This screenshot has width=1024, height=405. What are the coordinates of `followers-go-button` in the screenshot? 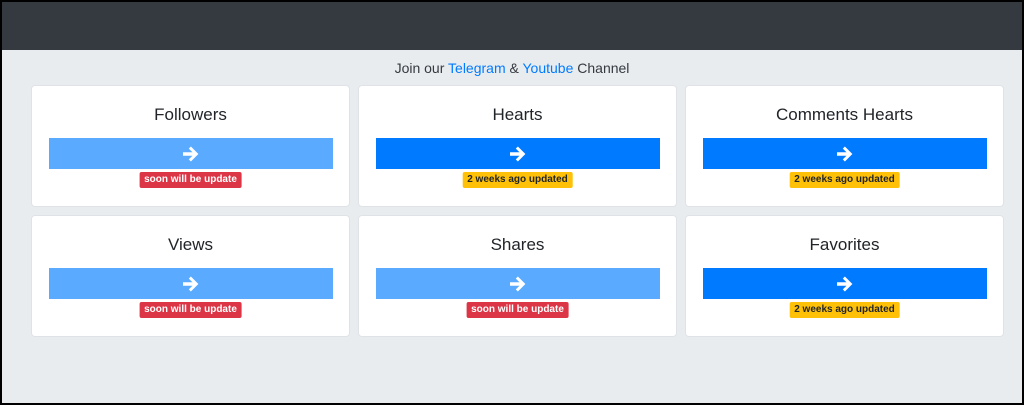 It's located at (191, 153).